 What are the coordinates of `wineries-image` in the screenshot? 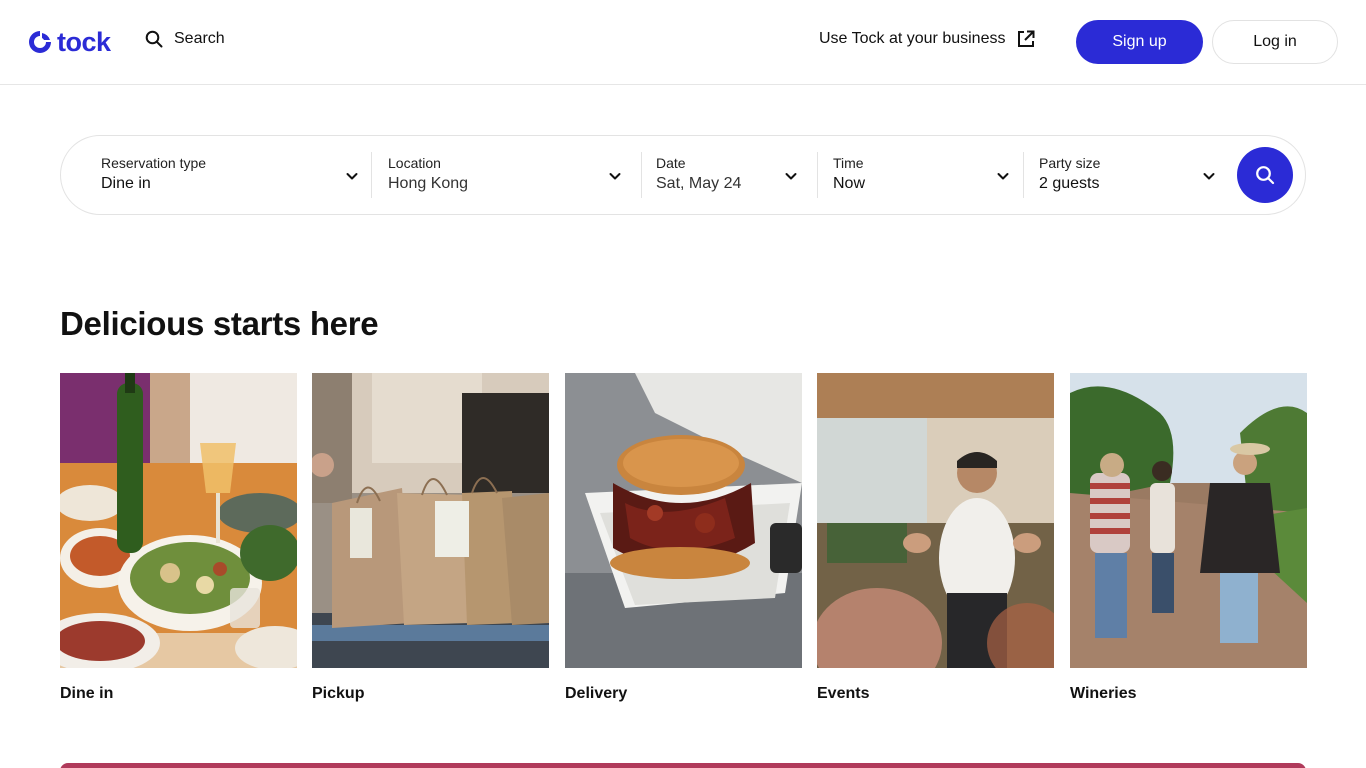 It's located at (1188, 520).